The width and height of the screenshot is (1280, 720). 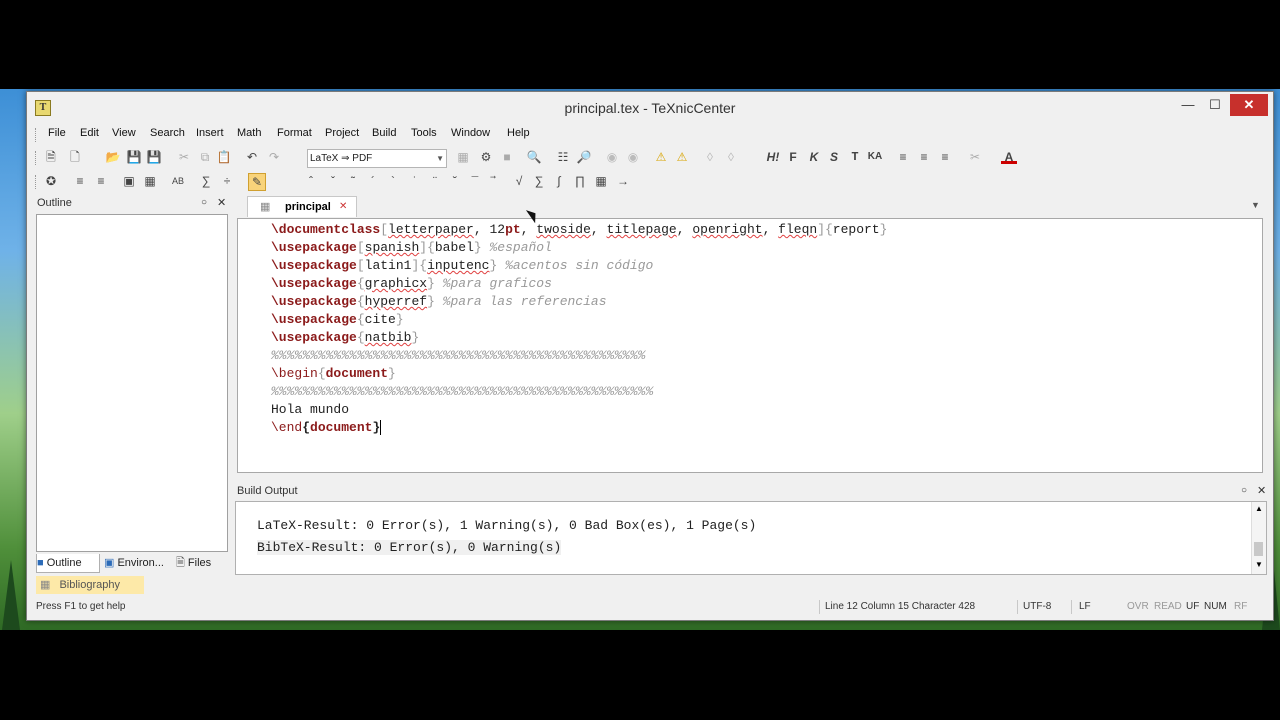 What do you see at coordinates (773, 157) in the screenshot?
I see `heading-icon: H!` at bounding box center [773, 157].